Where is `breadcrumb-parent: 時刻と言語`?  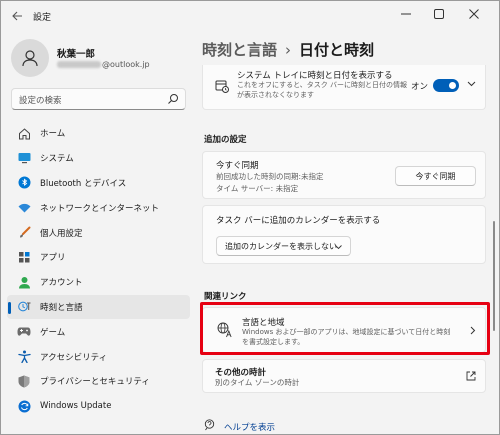
breadcrumb-parent: 時刻と言語 is located at coordinates (239, 50).